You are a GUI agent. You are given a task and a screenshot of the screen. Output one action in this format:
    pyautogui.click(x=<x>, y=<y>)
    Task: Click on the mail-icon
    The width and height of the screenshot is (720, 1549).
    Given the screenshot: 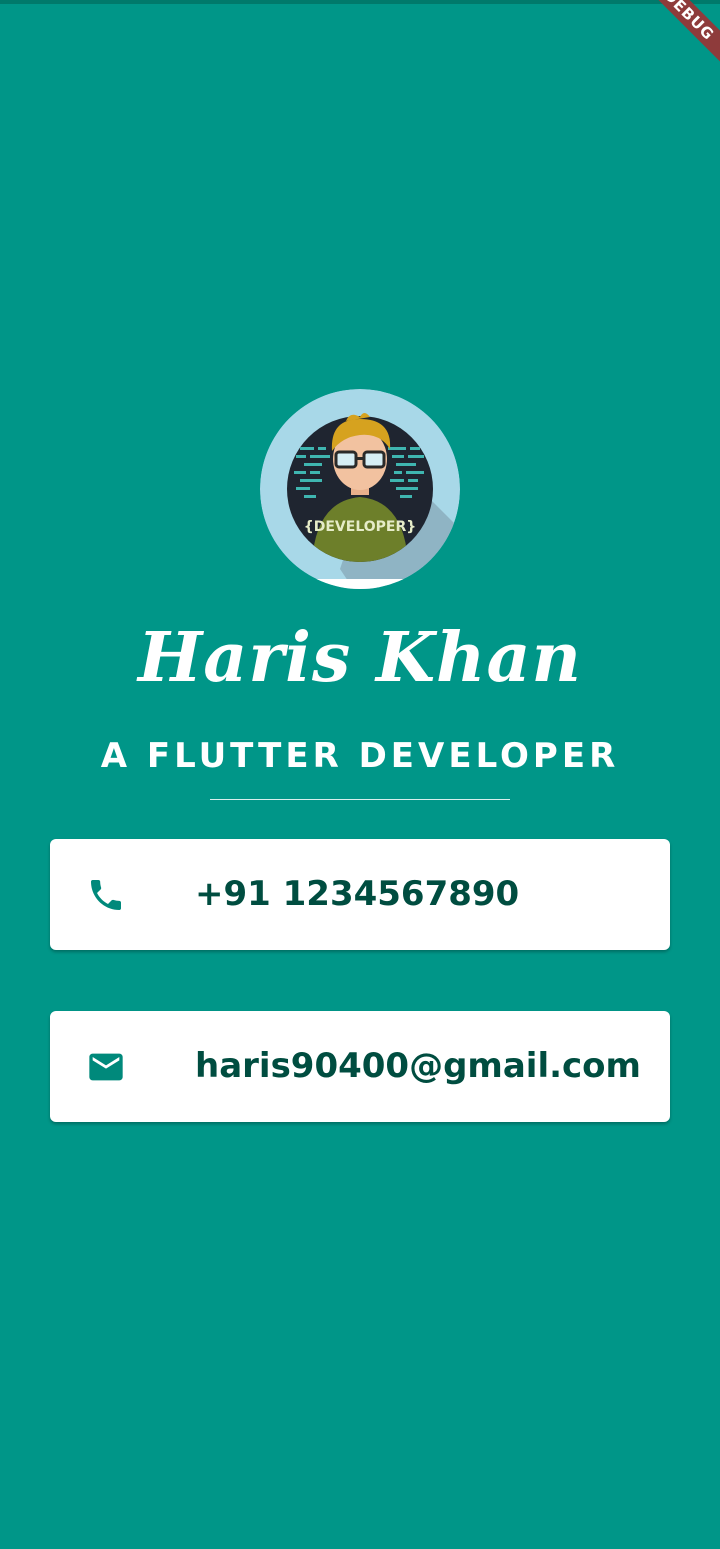 What is the action you would take?
    pyautogui.click(x=106, y=1067)
    